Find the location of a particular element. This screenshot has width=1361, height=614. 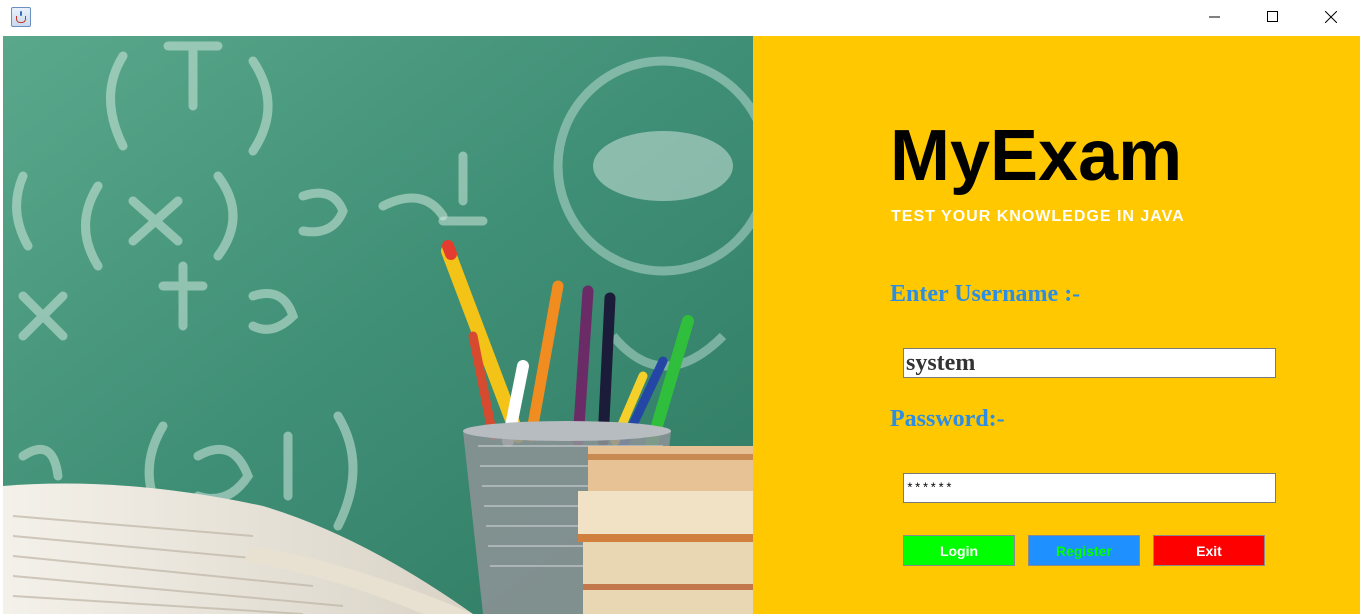

close-icon is located at coordinates (1331, 17).